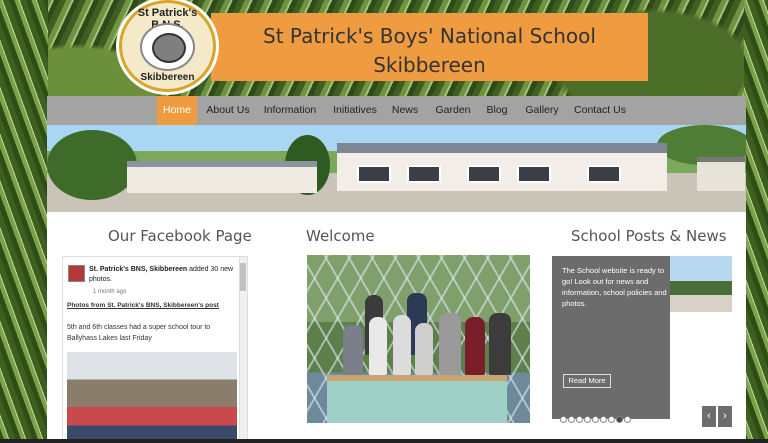  I want to click on basketball-book-icon, so click(169, 48).